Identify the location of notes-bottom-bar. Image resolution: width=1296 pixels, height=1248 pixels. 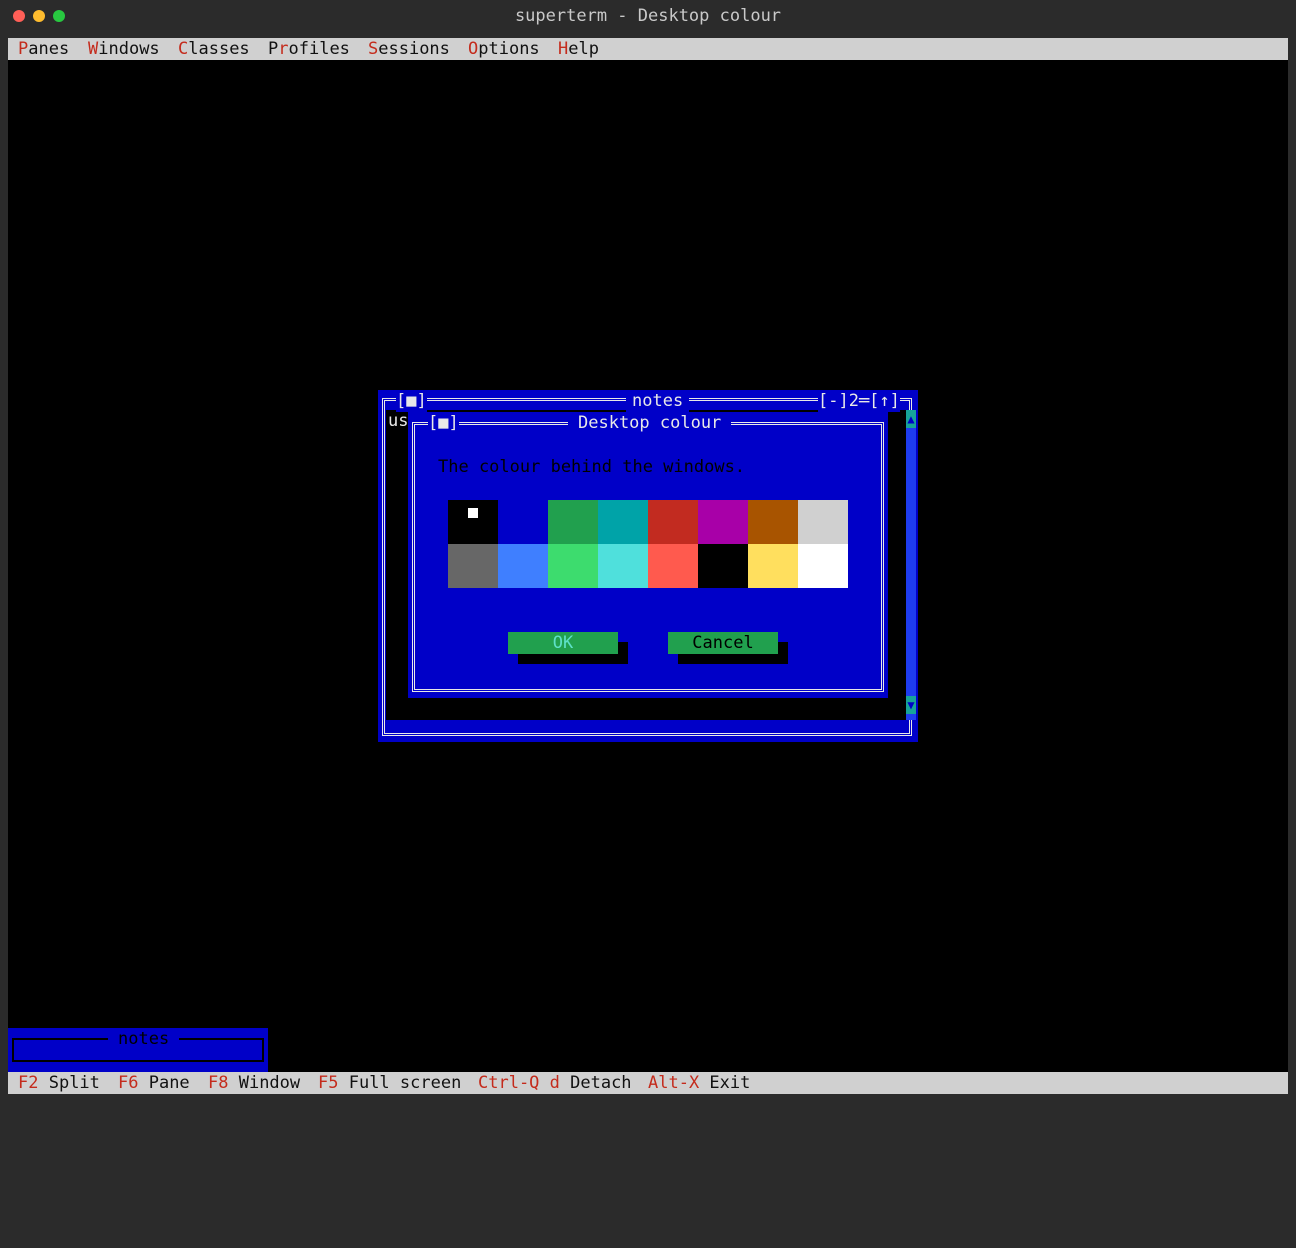
(647, 726).